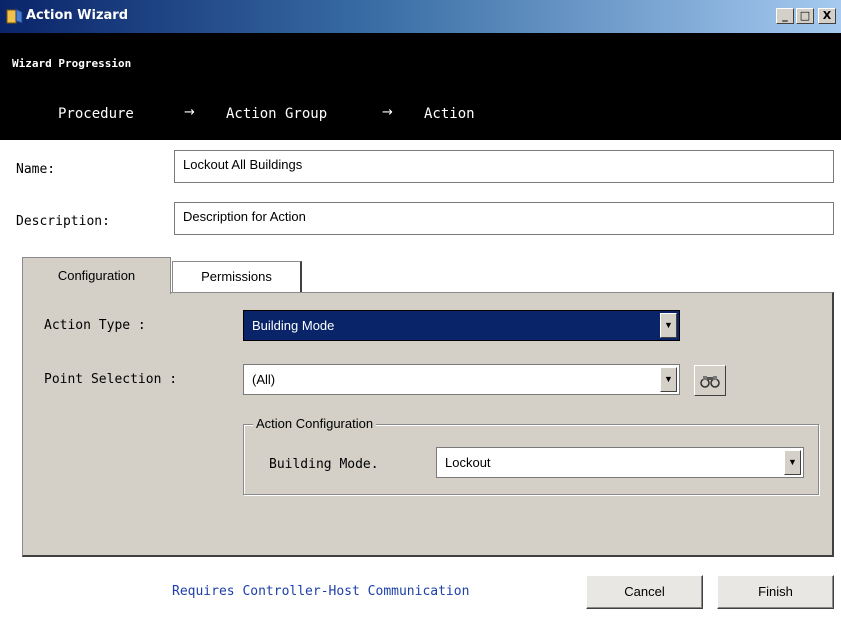  What do you see at coordinates (775, 592) in the screenshot?
I see `finish-button: Finish` at bounding box center [775, 592].